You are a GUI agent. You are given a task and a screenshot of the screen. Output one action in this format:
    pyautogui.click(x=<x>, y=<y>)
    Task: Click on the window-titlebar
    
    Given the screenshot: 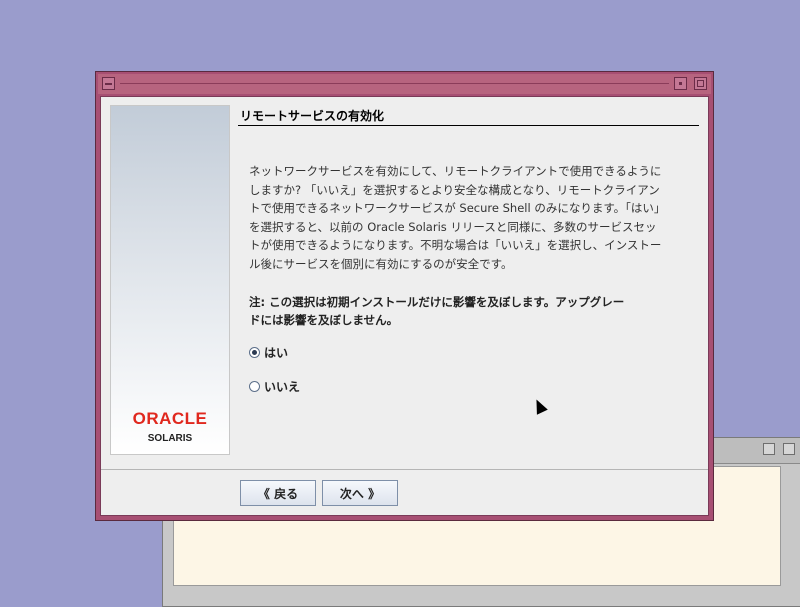 What is the action you would take?
    pyautogui.click(x=404, y=84)
    